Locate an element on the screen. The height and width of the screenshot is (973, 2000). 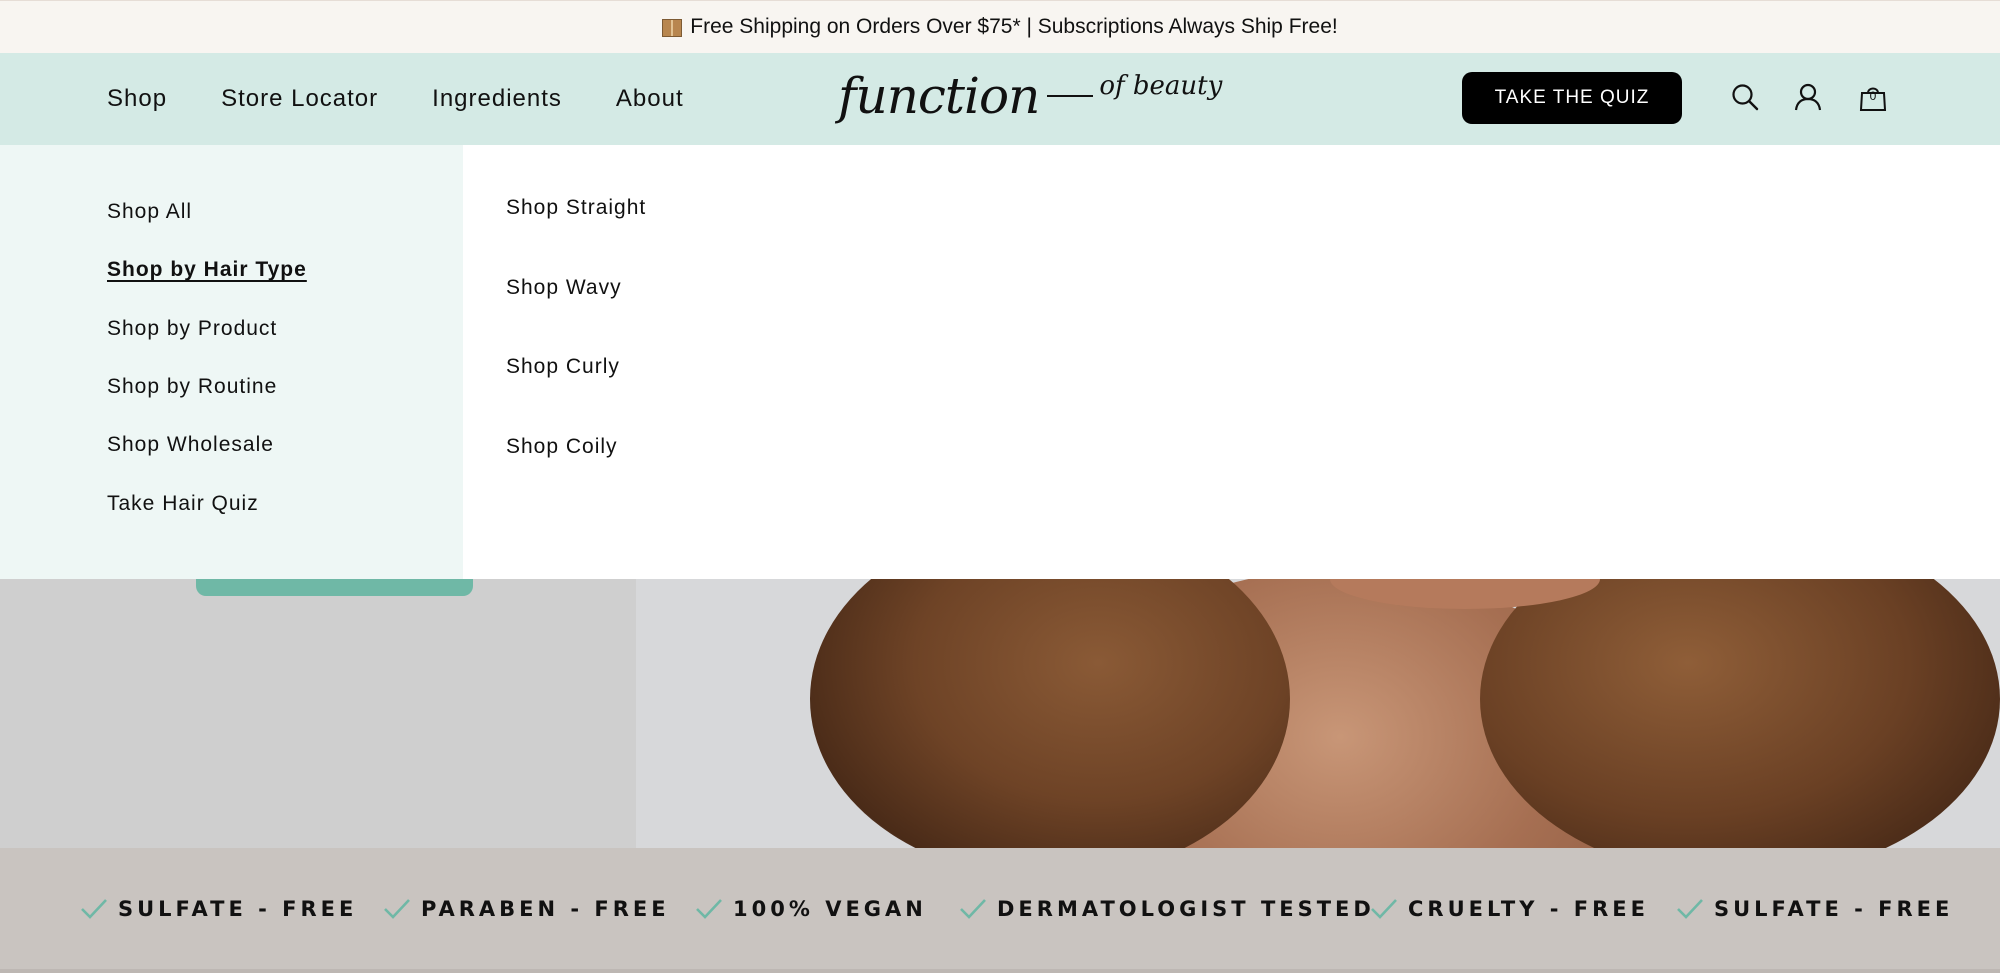
menu-shop-all: Shop All is located at coordinates (149, 212).